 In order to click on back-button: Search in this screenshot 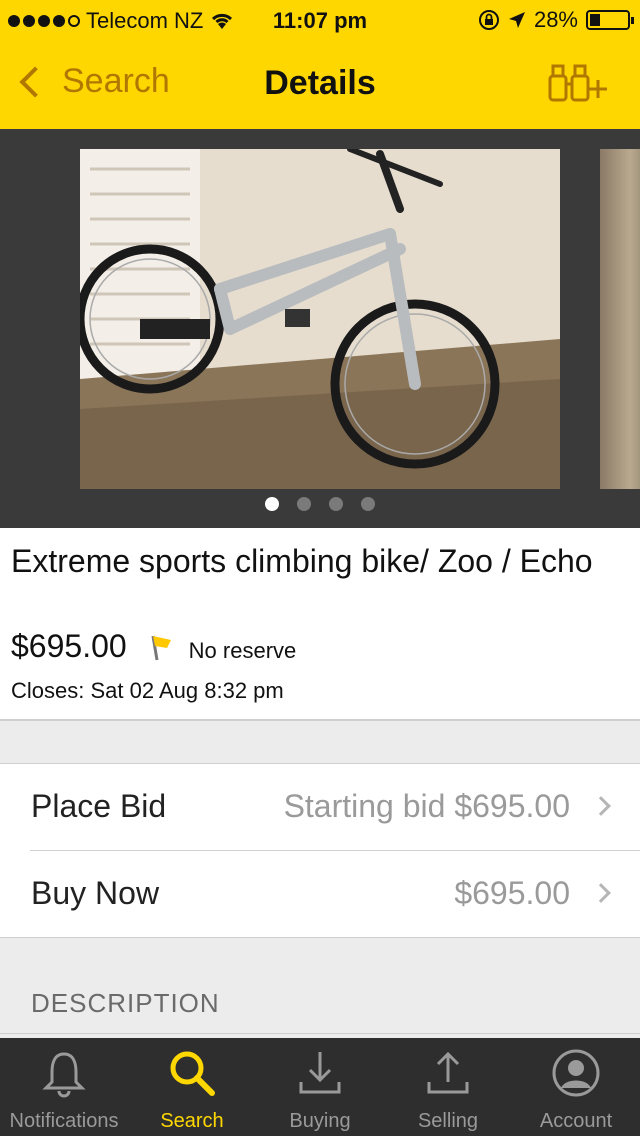, I will do `click(92, 81)`.